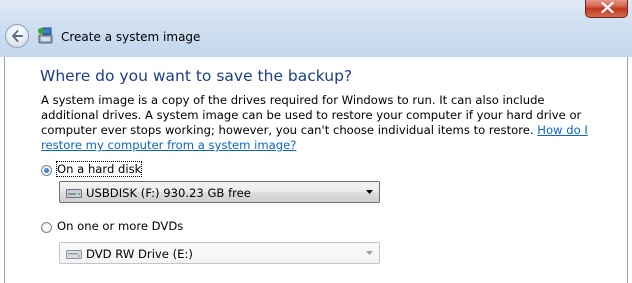  I want to click on hard-disk-label: On a hard disk, so click(99, 169).